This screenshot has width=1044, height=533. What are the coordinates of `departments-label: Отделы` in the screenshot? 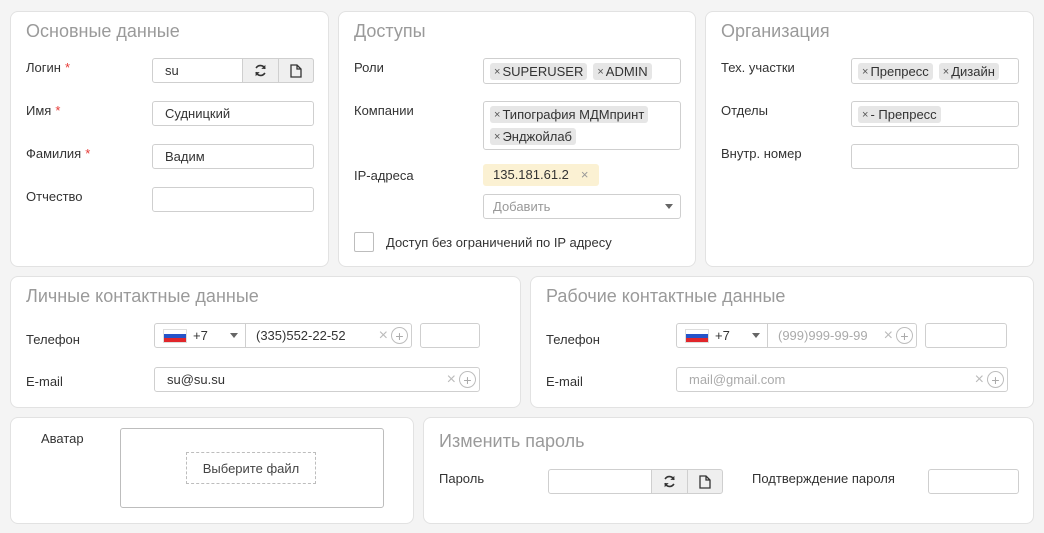 It's located at (744, 110).